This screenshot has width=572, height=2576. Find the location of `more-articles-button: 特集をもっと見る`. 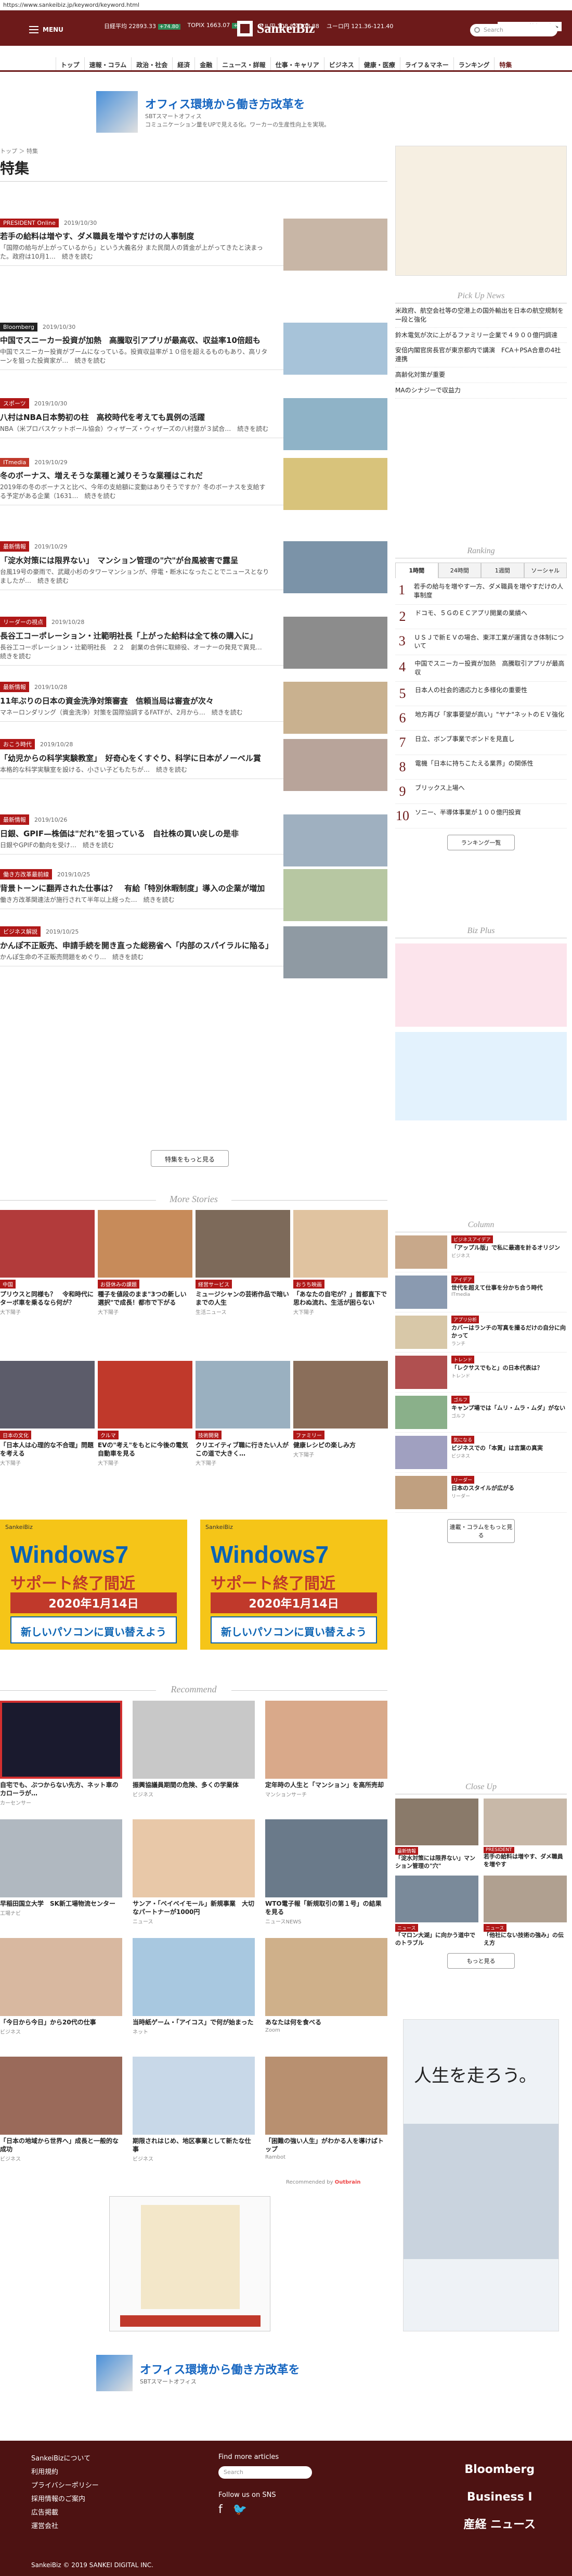

more-articles-button: 特集をもっと見る is located at coordinates (190, 1158).